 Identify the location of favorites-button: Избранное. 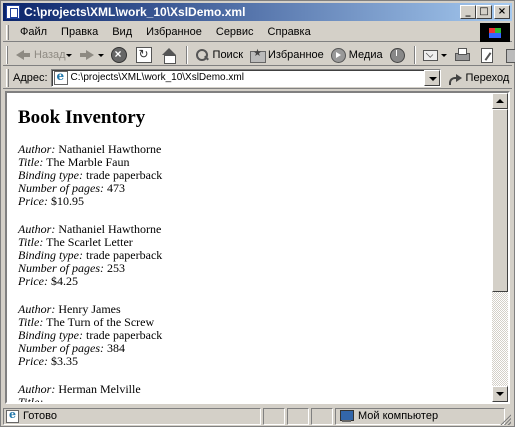
(286, 55).